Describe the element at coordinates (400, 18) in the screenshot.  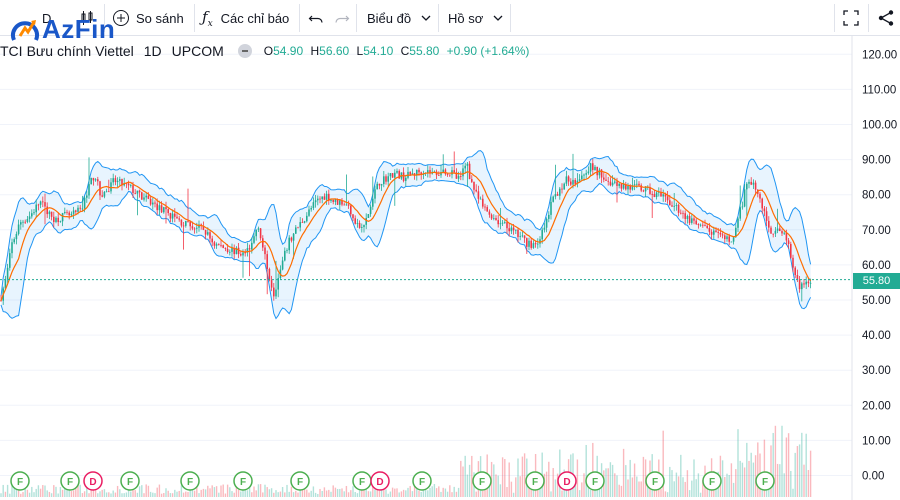
I see `chart-menu-button: Biểu đồ` at that location.